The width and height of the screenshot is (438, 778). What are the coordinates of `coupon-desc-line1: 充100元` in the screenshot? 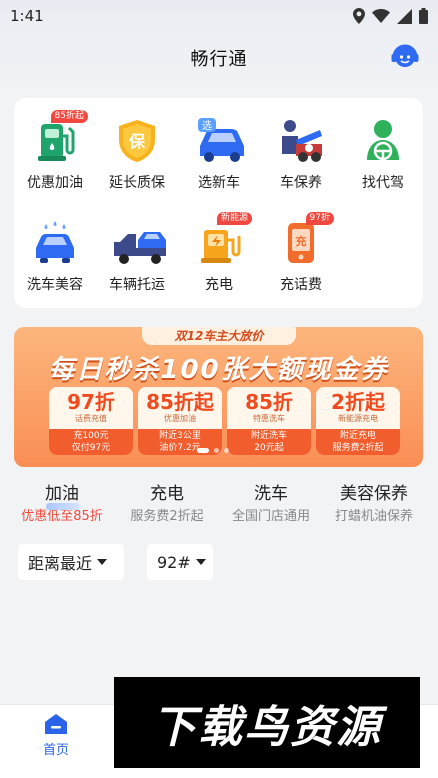 It's located at (91, 436).